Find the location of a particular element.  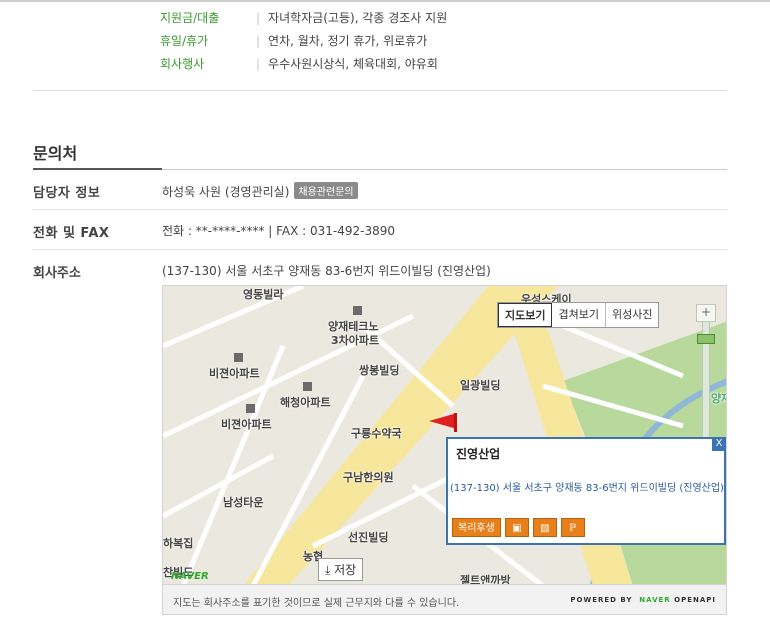

welfare-row: 회사행사 | 우수사원시상식, 체육대회, 야유회 is located at coordinates (303, 65).